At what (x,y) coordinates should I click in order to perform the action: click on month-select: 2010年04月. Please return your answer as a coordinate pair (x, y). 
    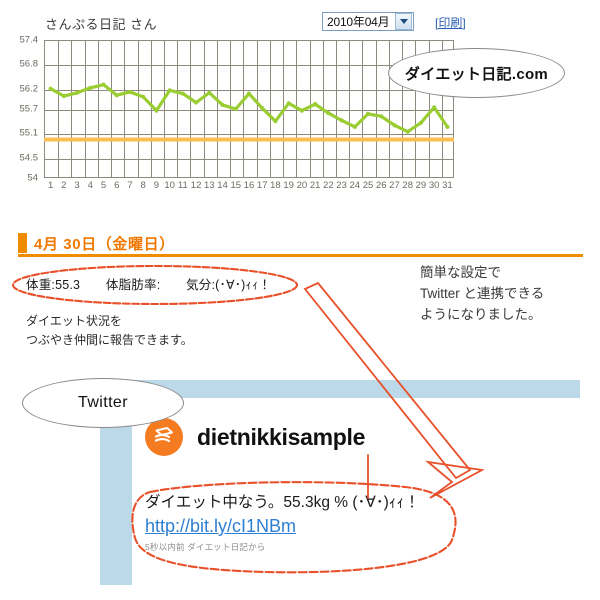
    Looking at the image, I should click on (368, 21).